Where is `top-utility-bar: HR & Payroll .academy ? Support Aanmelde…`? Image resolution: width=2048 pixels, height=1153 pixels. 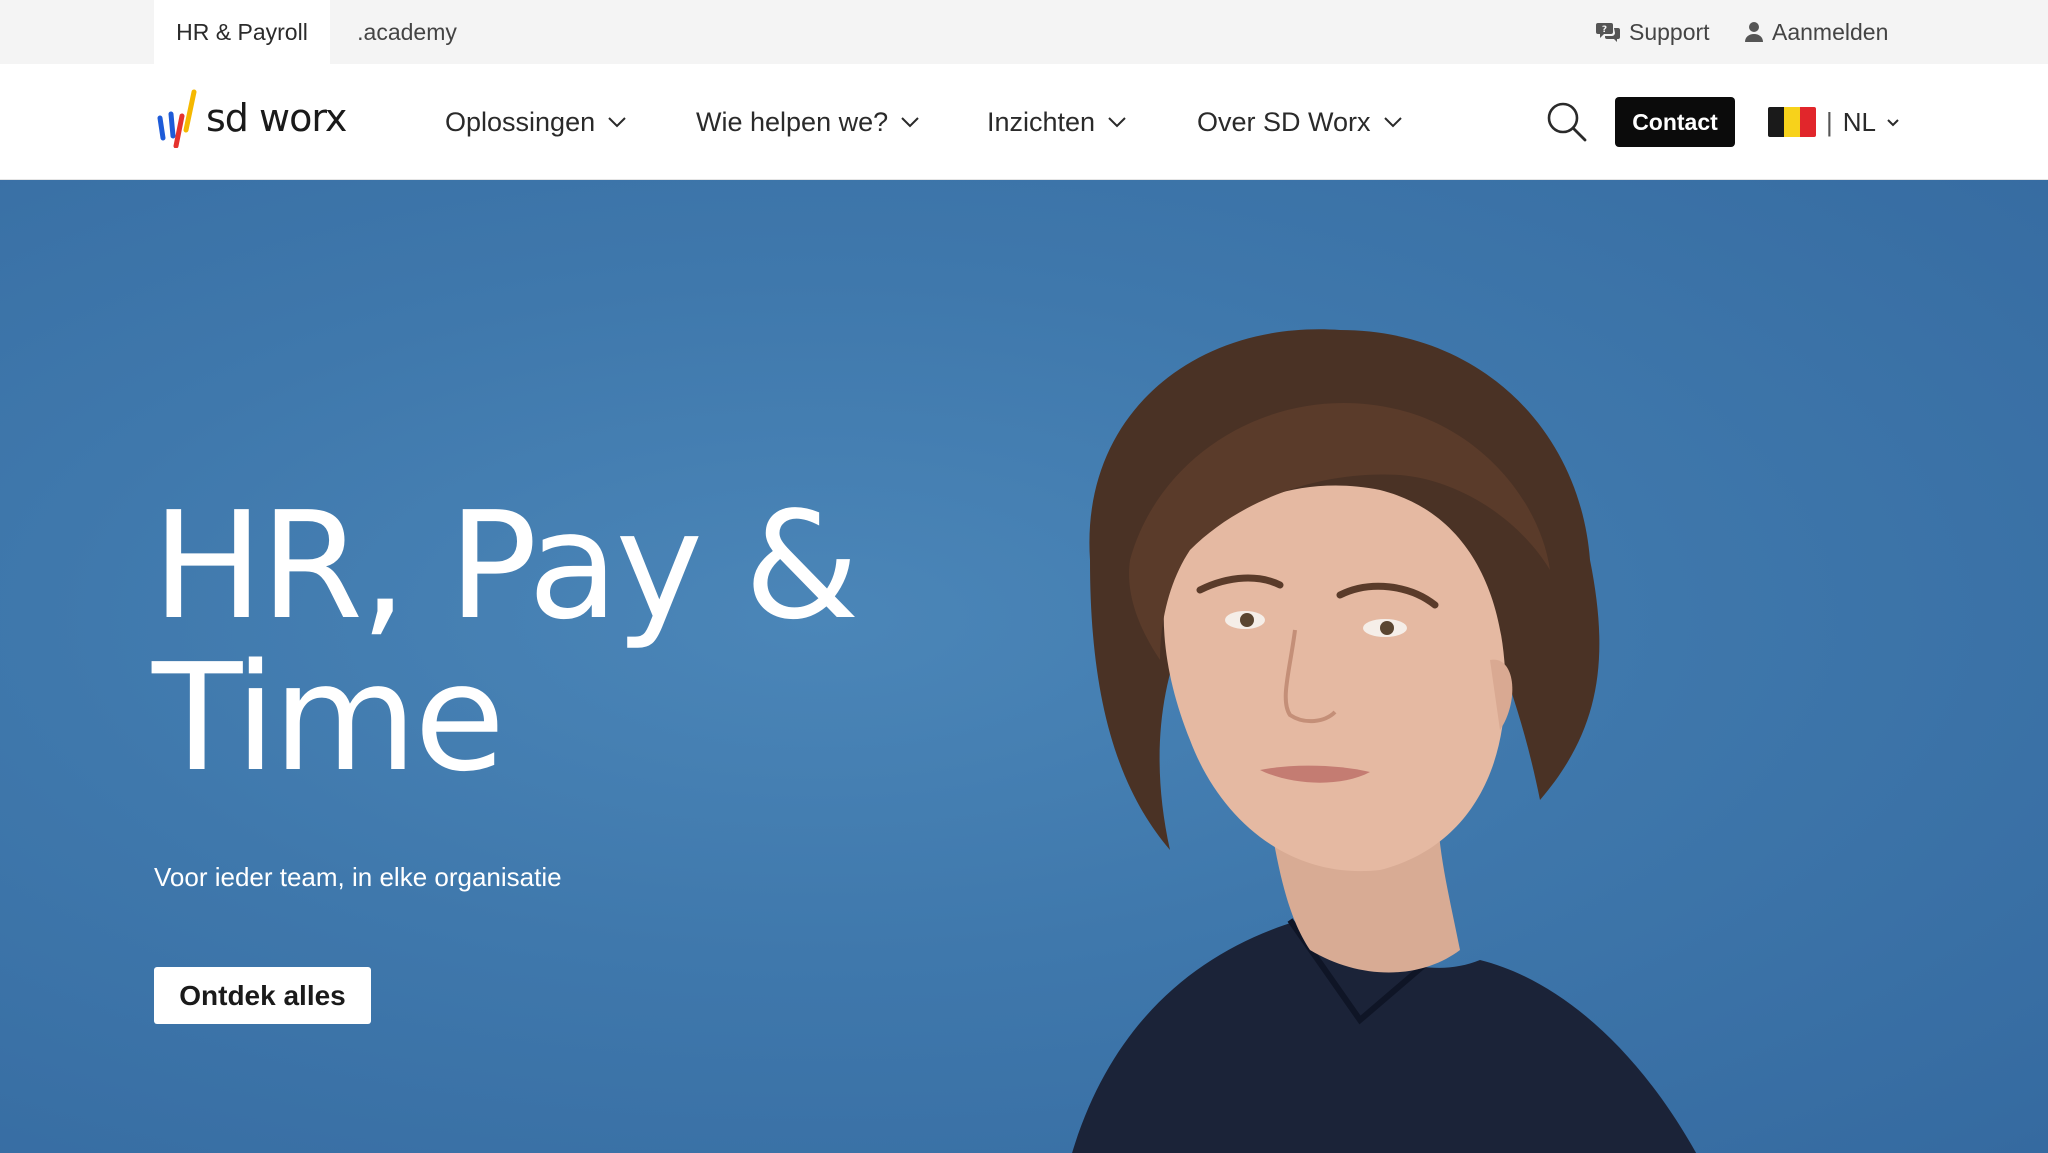
top-utility-bar: HR & Payroll .academy ? Support Aanmelde… is located at coordinates (1024, 32).